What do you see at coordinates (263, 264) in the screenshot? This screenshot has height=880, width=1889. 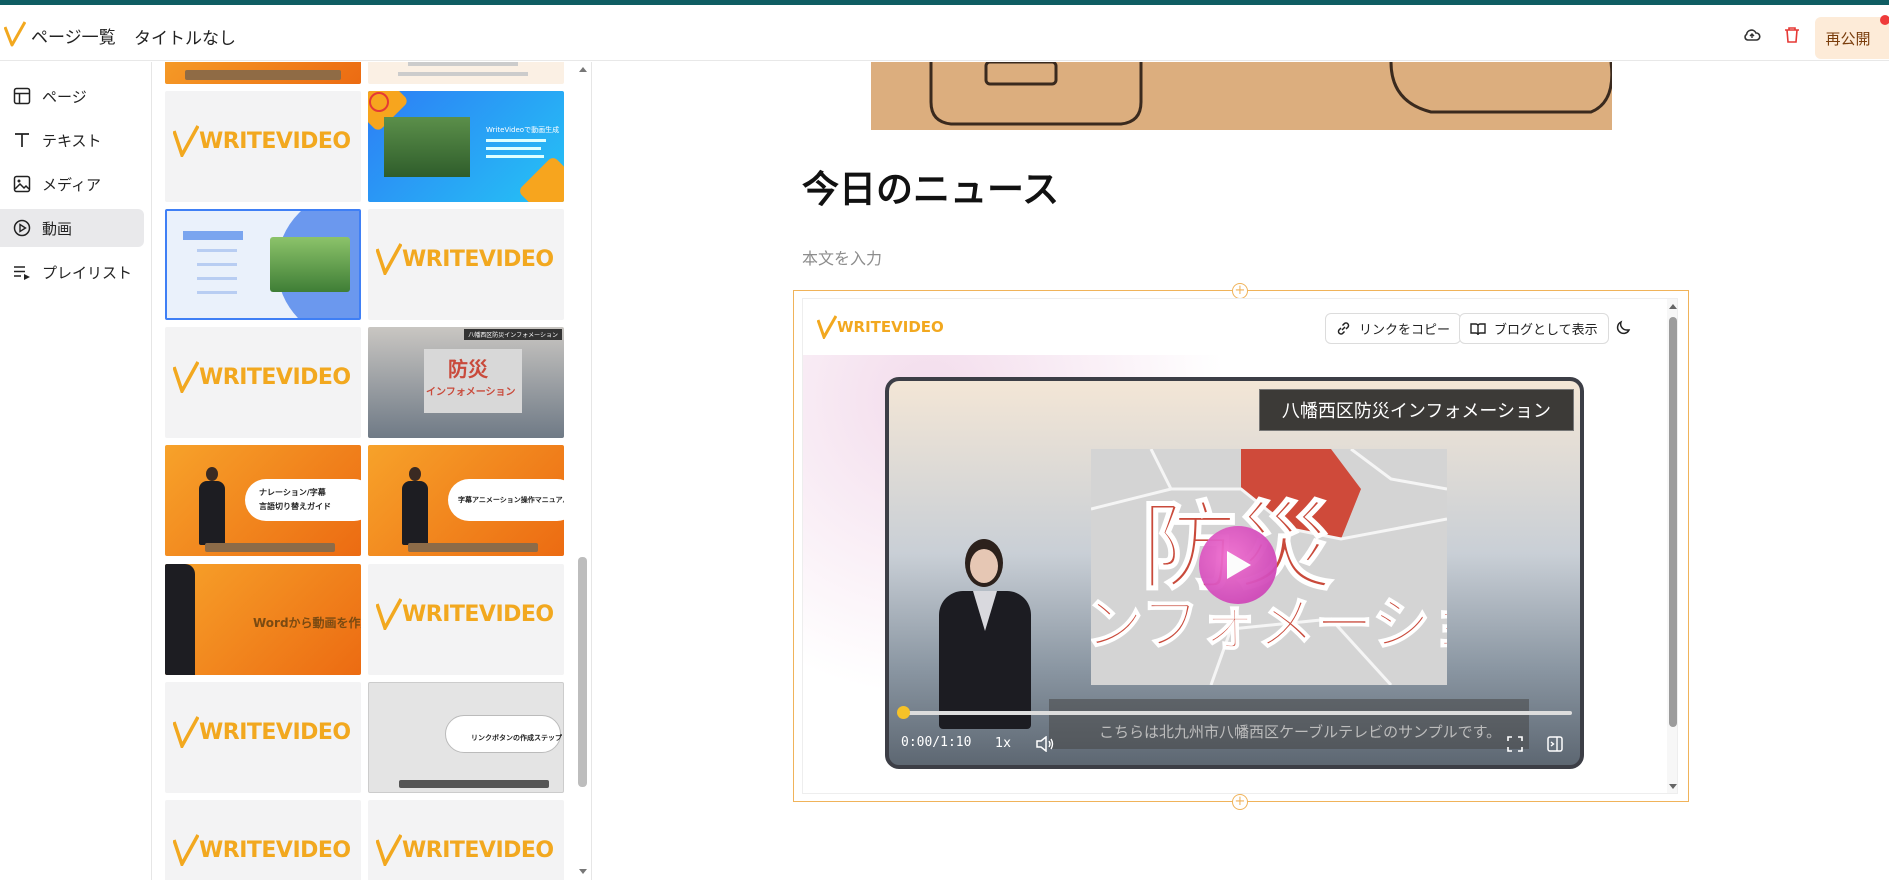 I see `video-thumbnail-selected` at bounding box center [263, 264].